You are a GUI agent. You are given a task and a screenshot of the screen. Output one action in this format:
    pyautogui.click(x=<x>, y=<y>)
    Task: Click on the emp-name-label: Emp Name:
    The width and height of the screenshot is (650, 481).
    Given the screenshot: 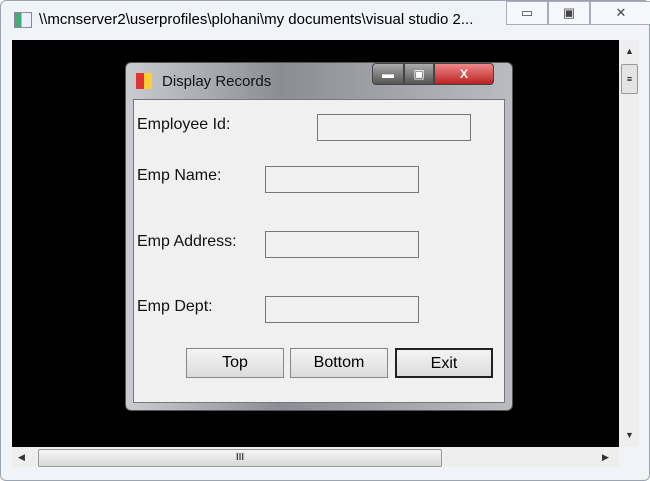 What is the action you would take?
    pyautogui.click(x=179, y=175)
    